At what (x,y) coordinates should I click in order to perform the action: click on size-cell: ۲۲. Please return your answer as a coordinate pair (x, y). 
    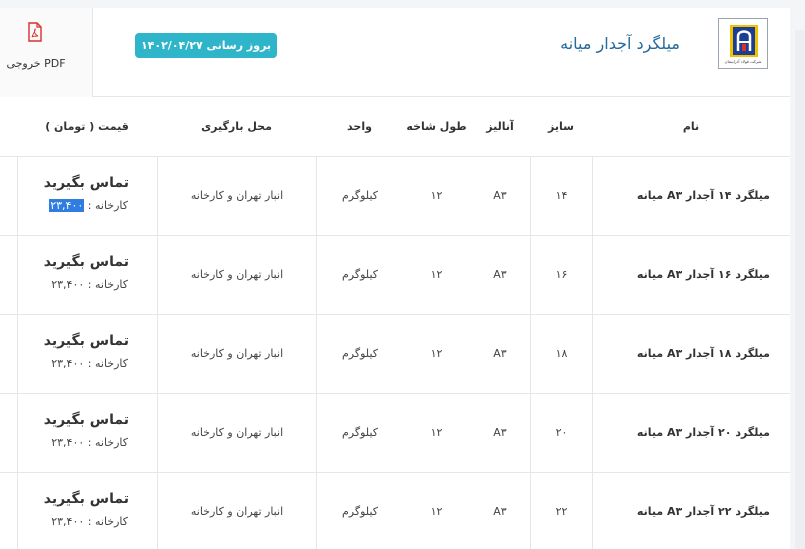
    Looking at the image, I should click on (561, 511).